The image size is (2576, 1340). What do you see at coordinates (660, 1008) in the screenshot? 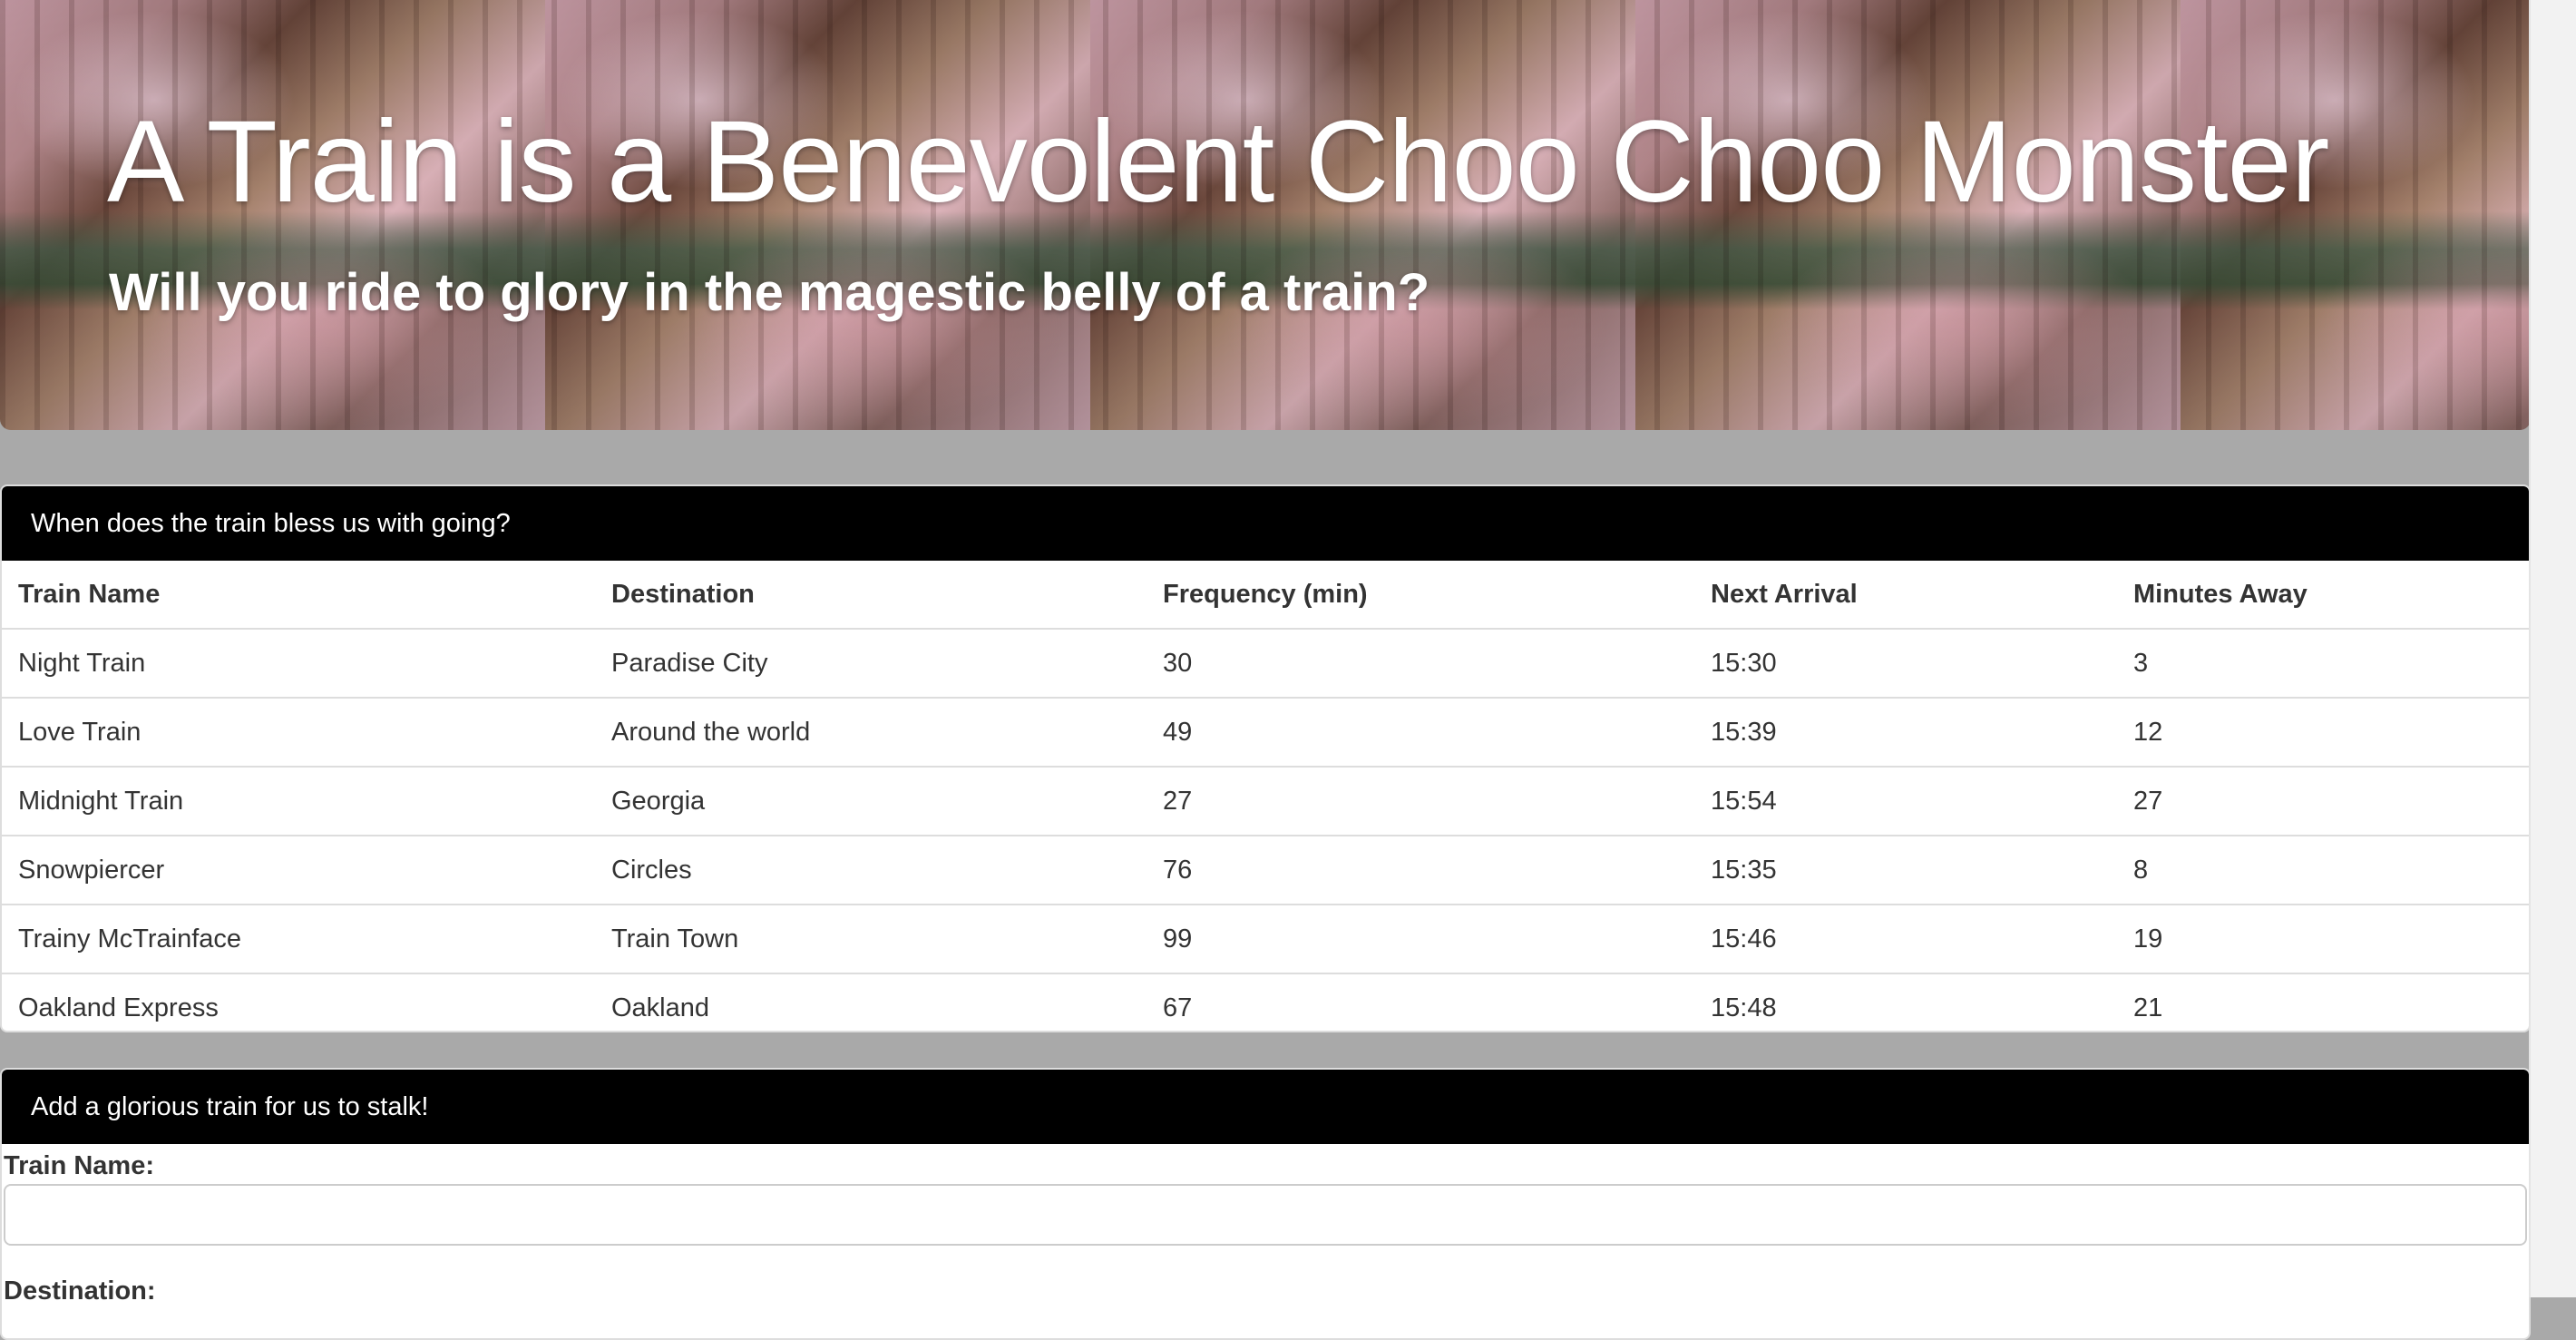
I see `destination-cell: Oakland` at bounding box center [660, 1008].